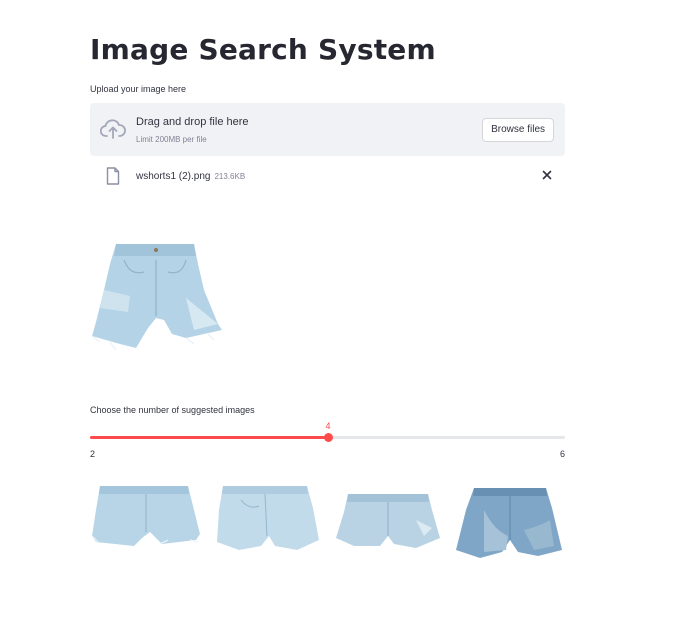 This screenshot has height=622, width=680. Describe the element at coordinates (547, 175) in the screenshot. I see `close-icon` at that location.